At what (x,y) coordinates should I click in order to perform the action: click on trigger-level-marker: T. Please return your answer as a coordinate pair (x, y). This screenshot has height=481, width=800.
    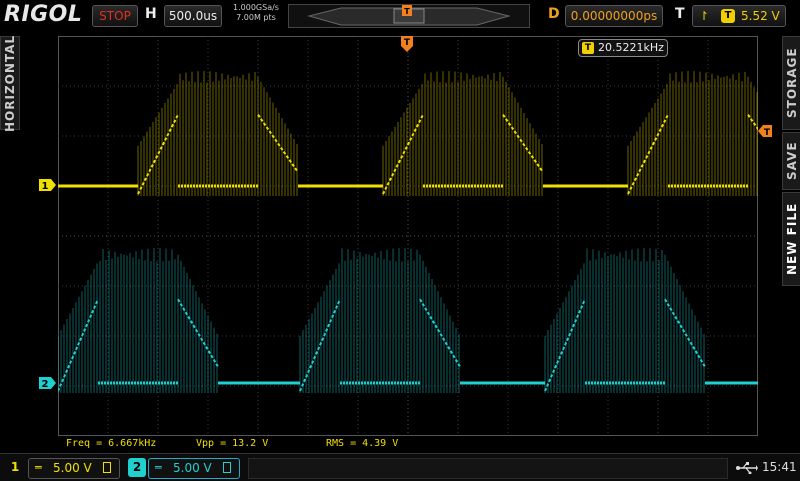
    Looking at the image, I should click on (766, 131).